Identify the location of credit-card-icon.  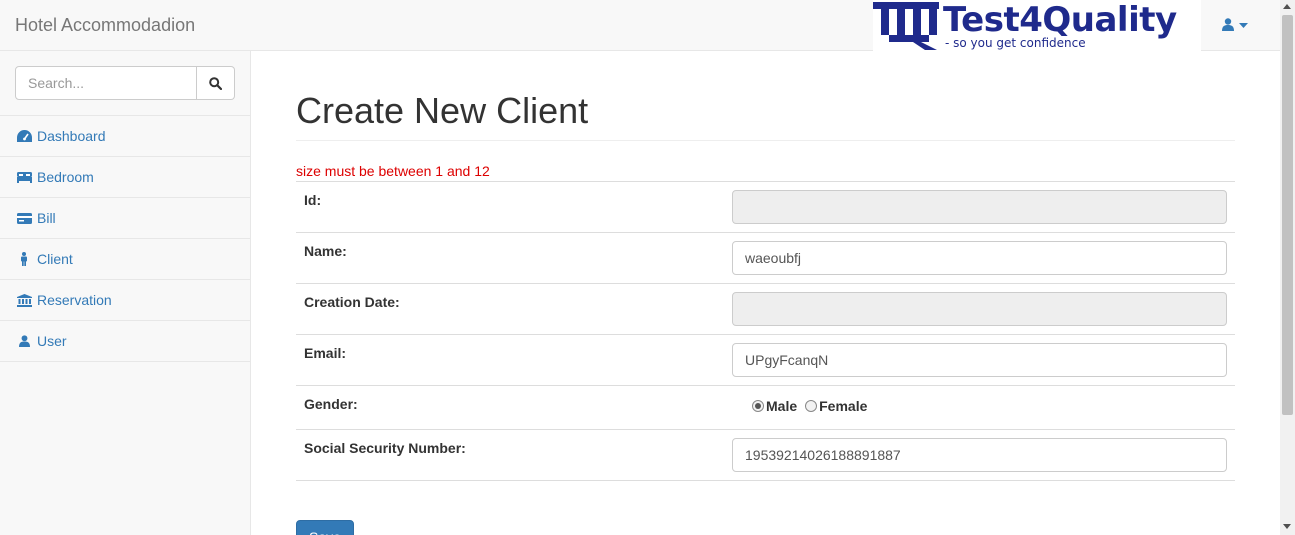
(24, 218).